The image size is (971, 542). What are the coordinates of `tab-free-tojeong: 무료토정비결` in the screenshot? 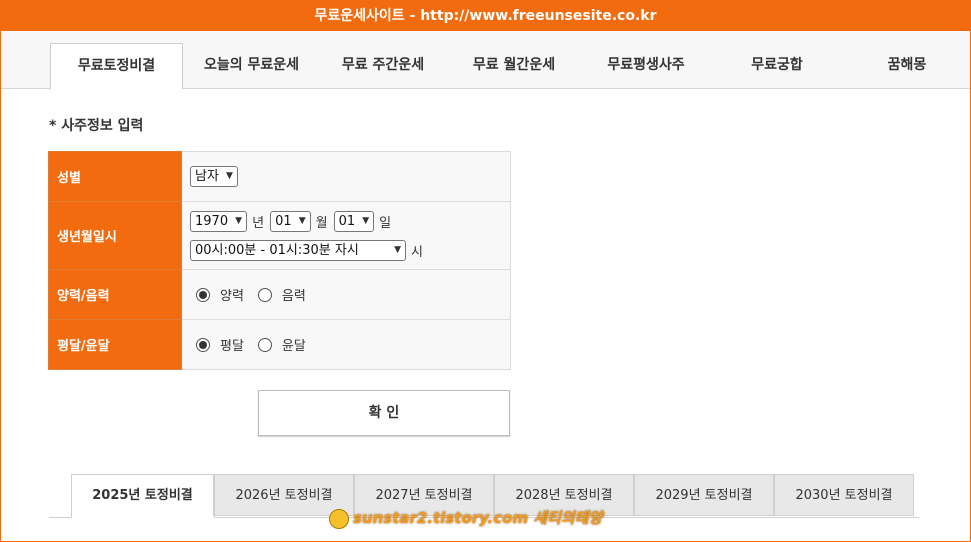 It's located at (116, 66).